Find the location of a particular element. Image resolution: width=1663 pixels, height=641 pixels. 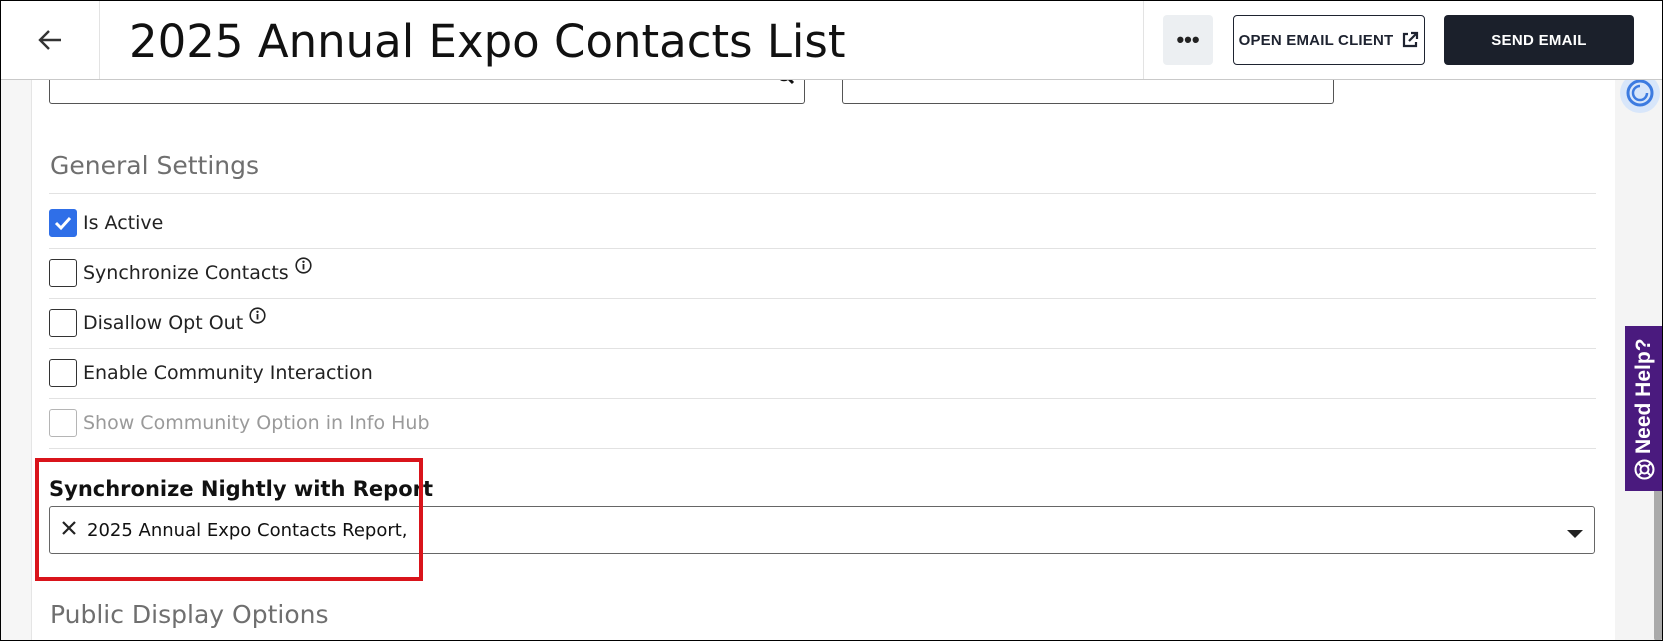

need-help-label: Need Help? is located at coordinates (1643, 396).